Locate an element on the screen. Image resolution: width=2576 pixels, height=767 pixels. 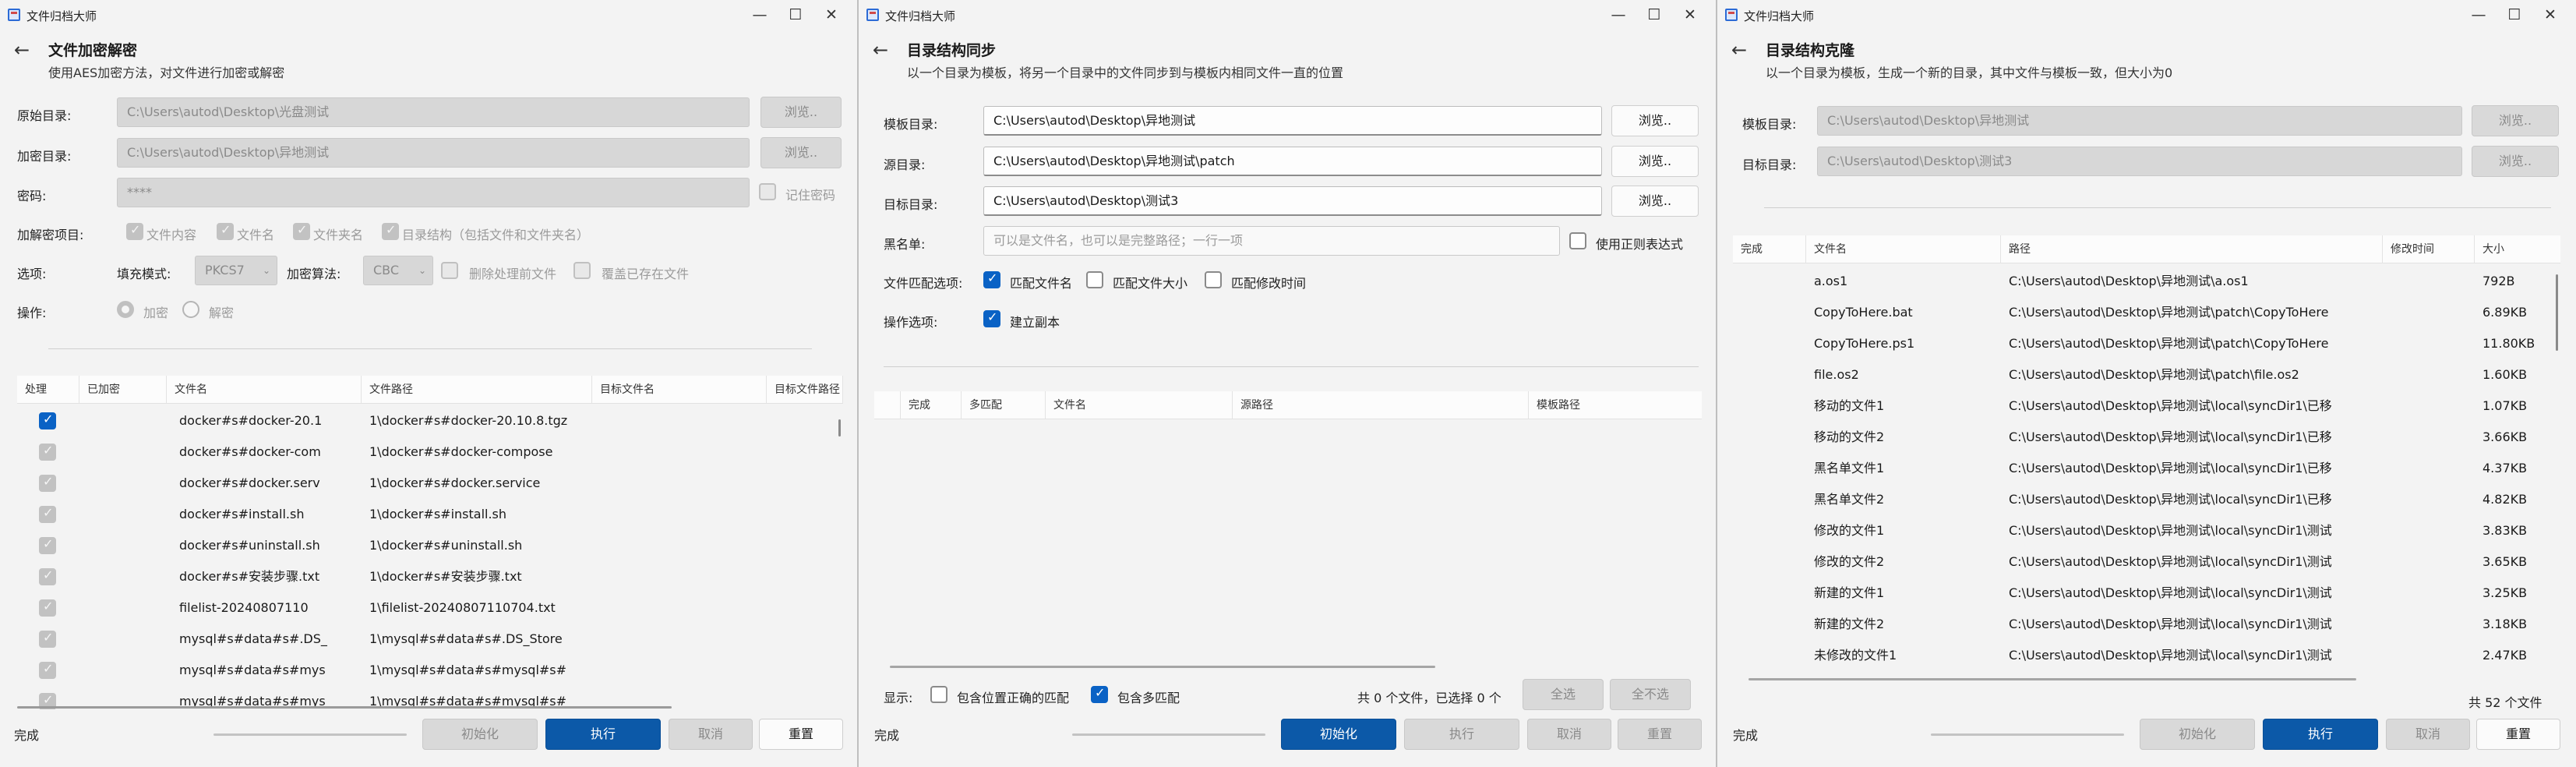
regex-checkbox is located at coordinates (1577, 240).